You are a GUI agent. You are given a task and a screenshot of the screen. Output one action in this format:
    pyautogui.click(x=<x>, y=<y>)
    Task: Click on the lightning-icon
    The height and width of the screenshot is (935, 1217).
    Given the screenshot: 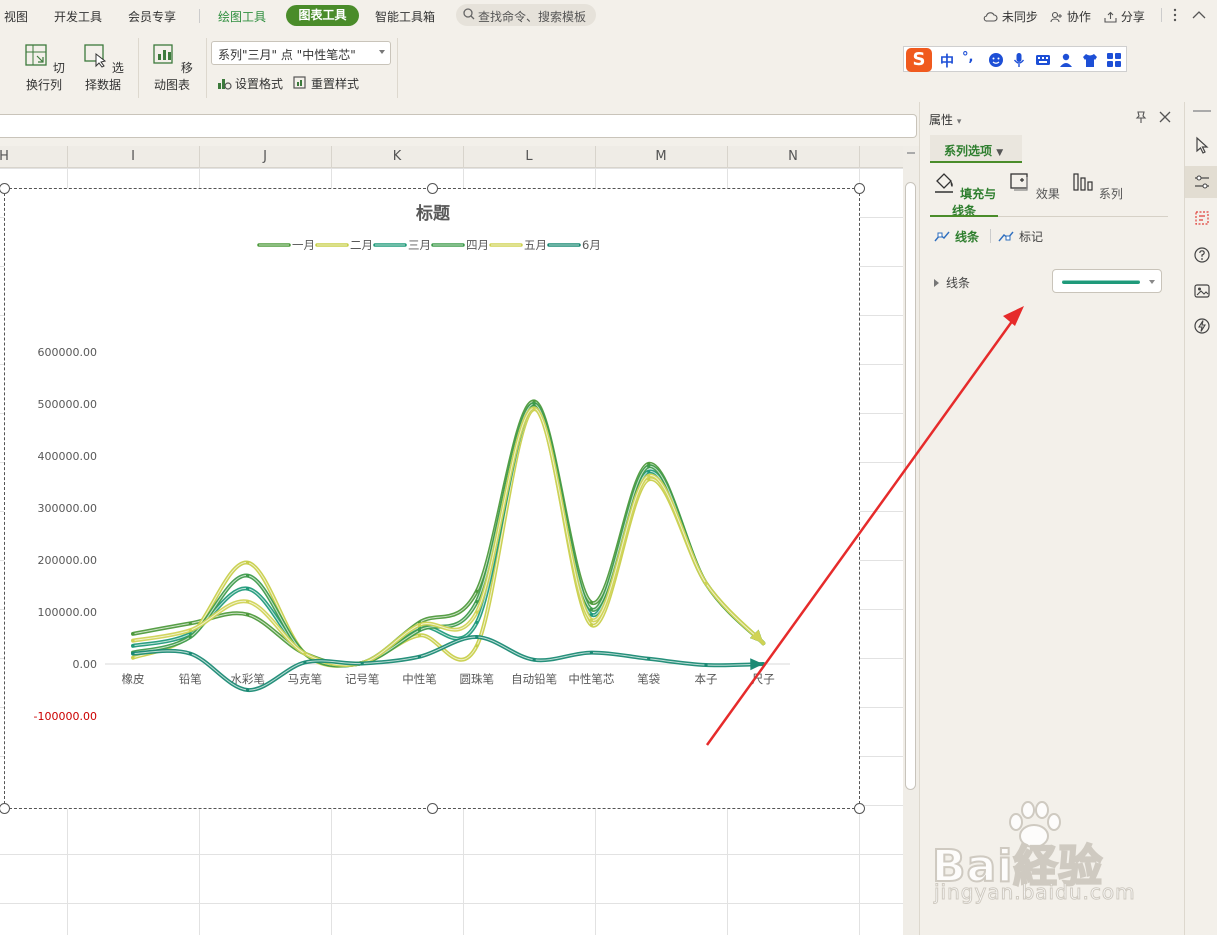 What is the action you would take?
    pyautogui.click(x=1202, y=326)
    